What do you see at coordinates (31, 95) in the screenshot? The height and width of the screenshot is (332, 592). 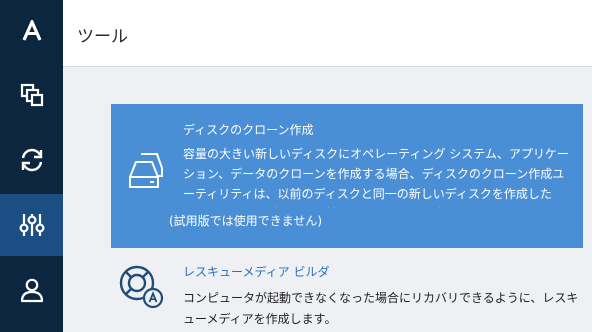 I see `backup-copies-icon` at bounding box center [31, 95].